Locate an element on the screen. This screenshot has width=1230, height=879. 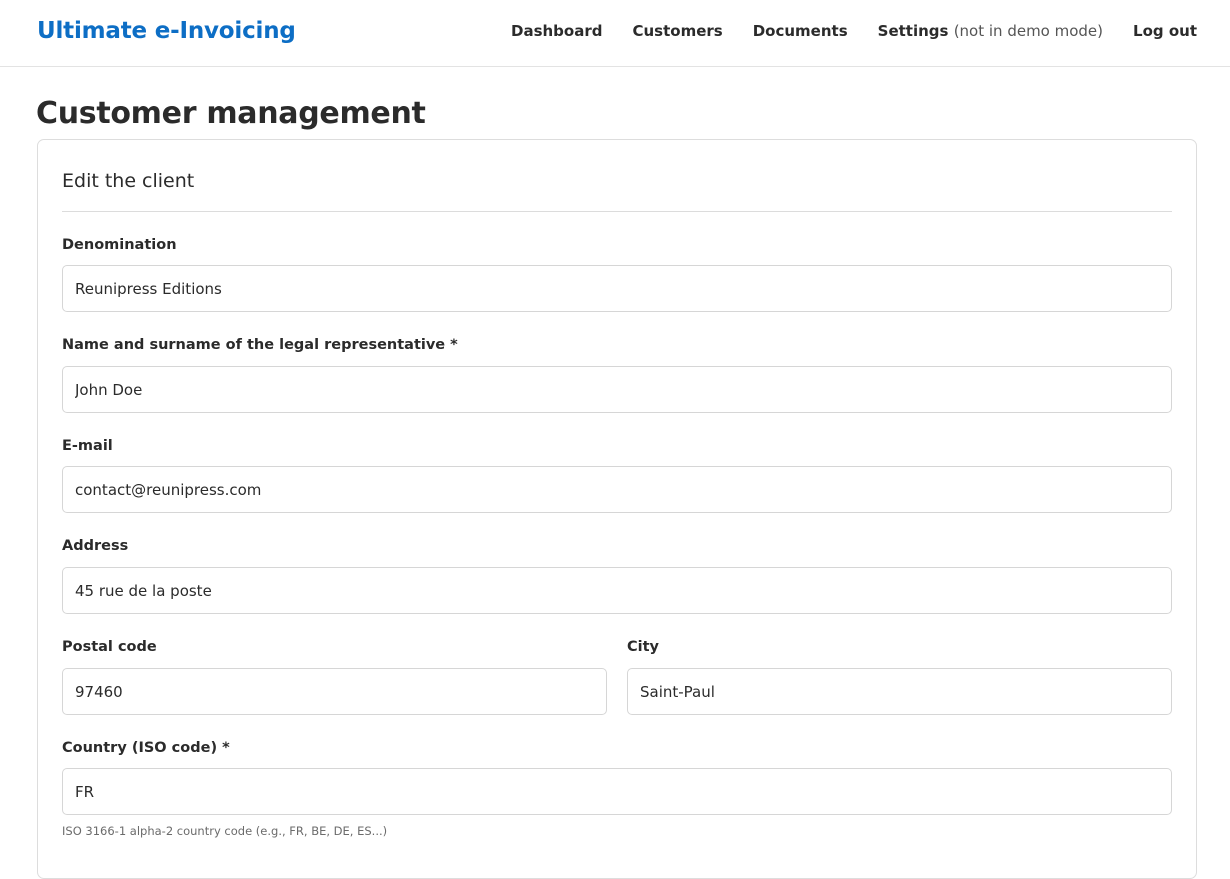
nav-settings-label: Settings is located at coordinates (913, 31).